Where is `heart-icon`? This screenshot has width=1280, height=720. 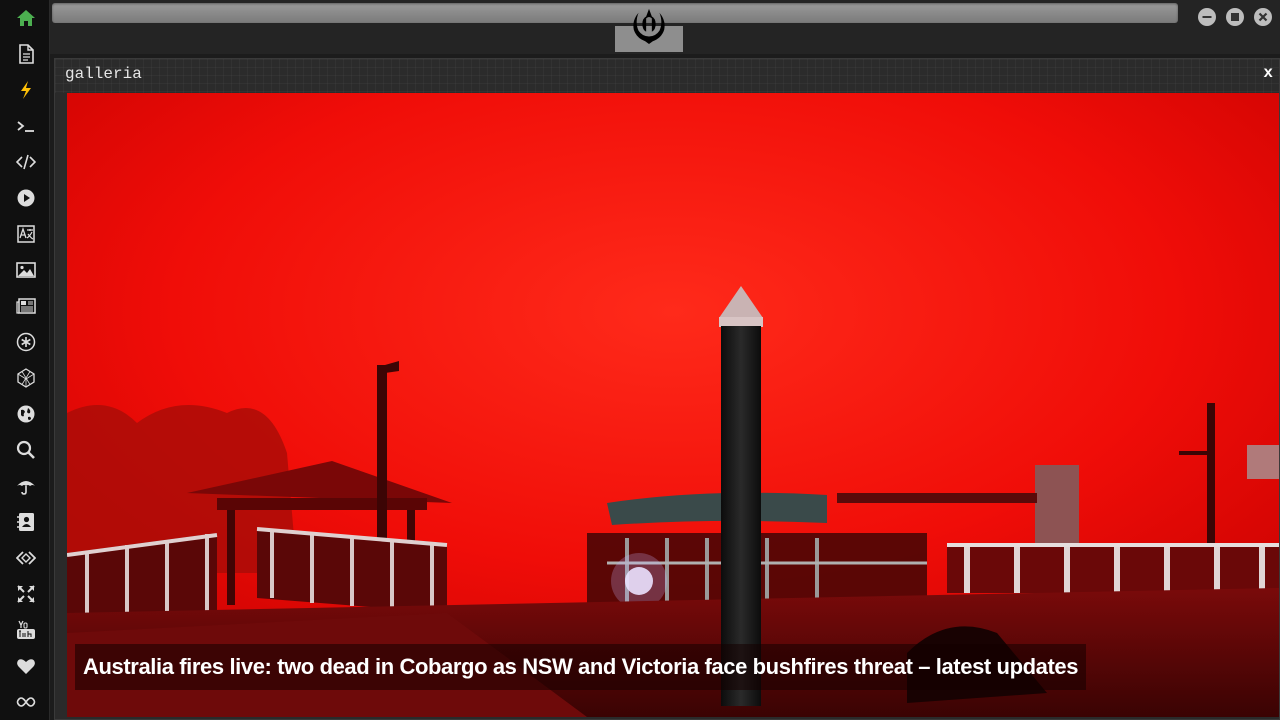 heart-icon is located at coordinates (26, 666).